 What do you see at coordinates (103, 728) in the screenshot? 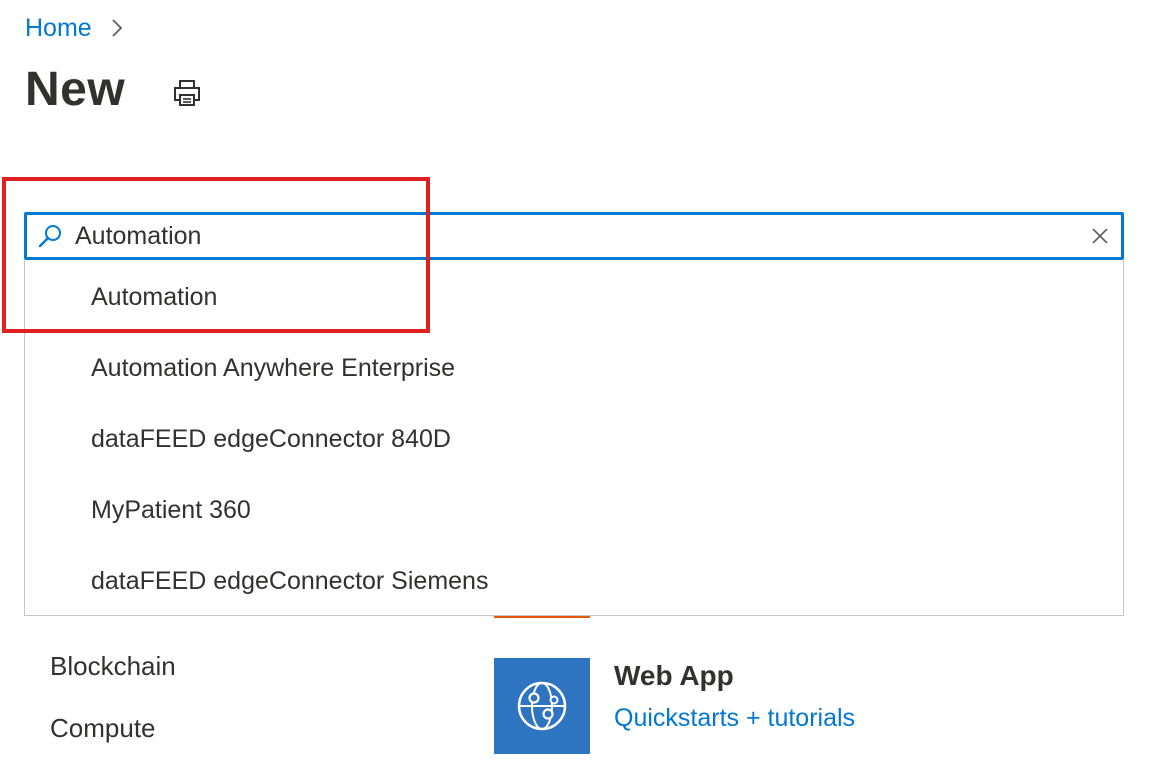
I see `category-item-compute: Compute` at bounding box center [103, 728].